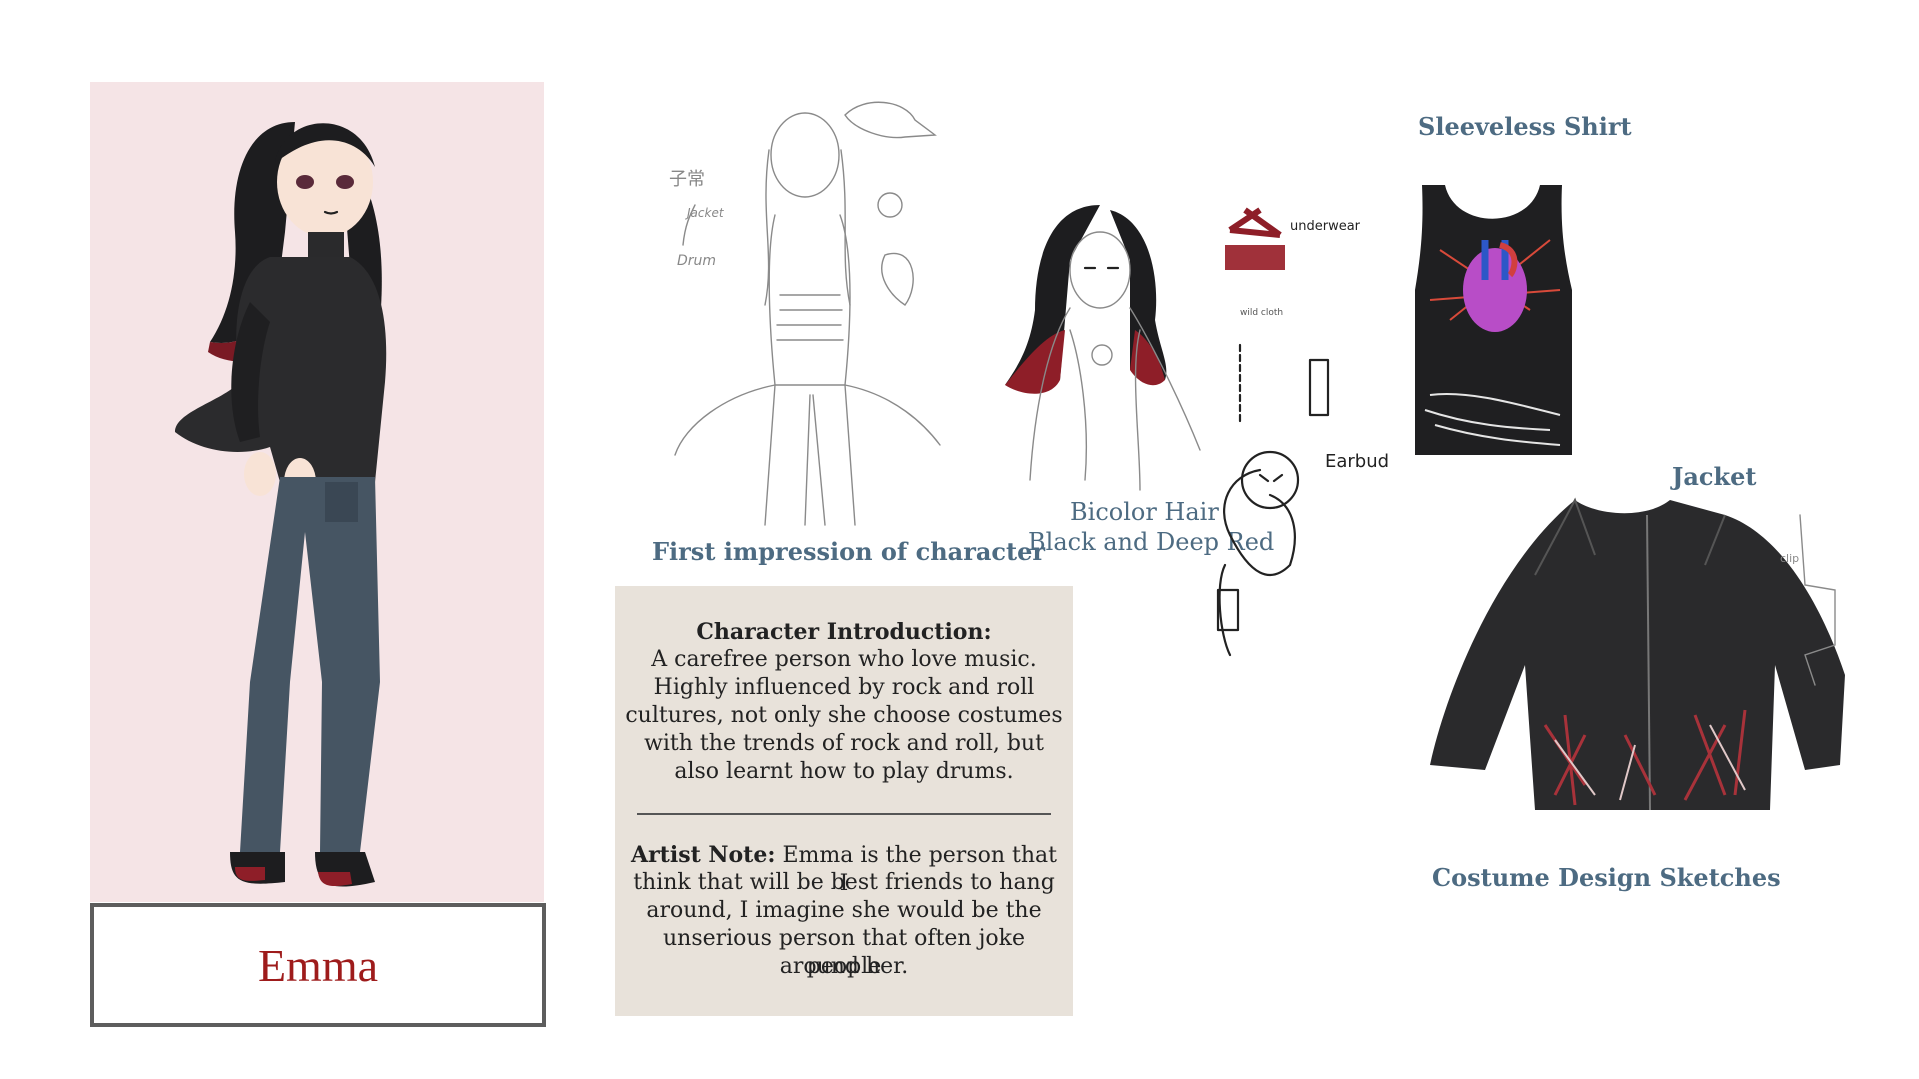  Describe the element at coordinates (1789, 558) in the screenshot. I see `sketch-note-clip: clip` at that location.